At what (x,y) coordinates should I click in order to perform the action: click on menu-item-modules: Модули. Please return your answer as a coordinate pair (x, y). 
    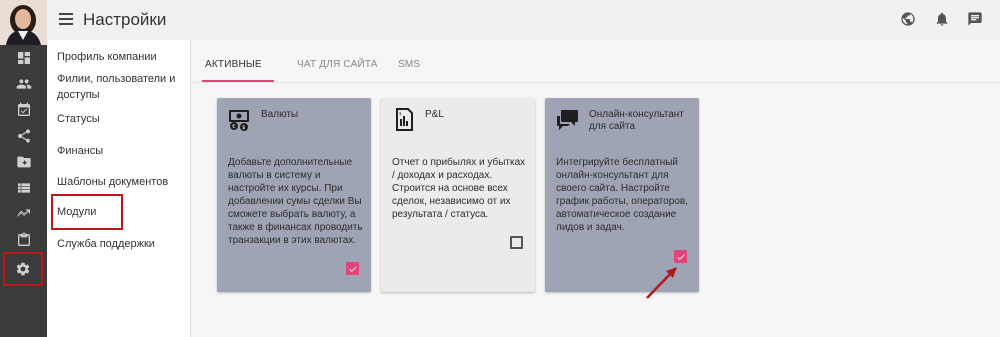
    Looking at the image, I should click on (87, 212).